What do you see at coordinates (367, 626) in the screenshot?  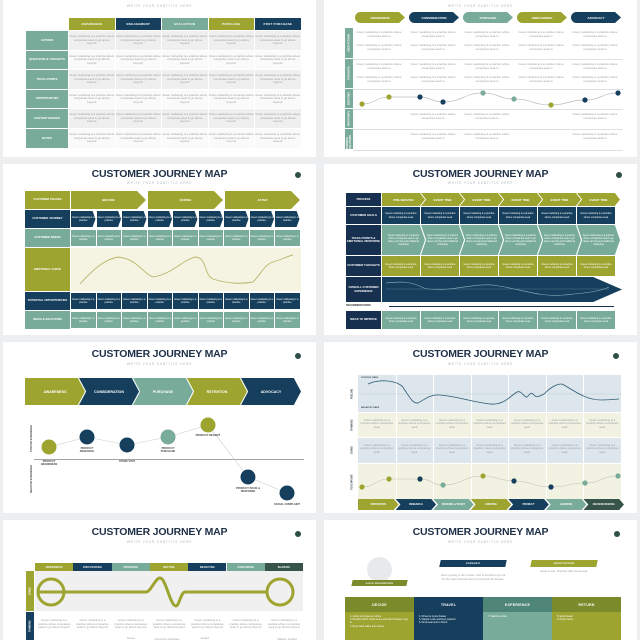 I see `phase-step: 3. Buys ticket online from phone` at bounding box center [367, 626].